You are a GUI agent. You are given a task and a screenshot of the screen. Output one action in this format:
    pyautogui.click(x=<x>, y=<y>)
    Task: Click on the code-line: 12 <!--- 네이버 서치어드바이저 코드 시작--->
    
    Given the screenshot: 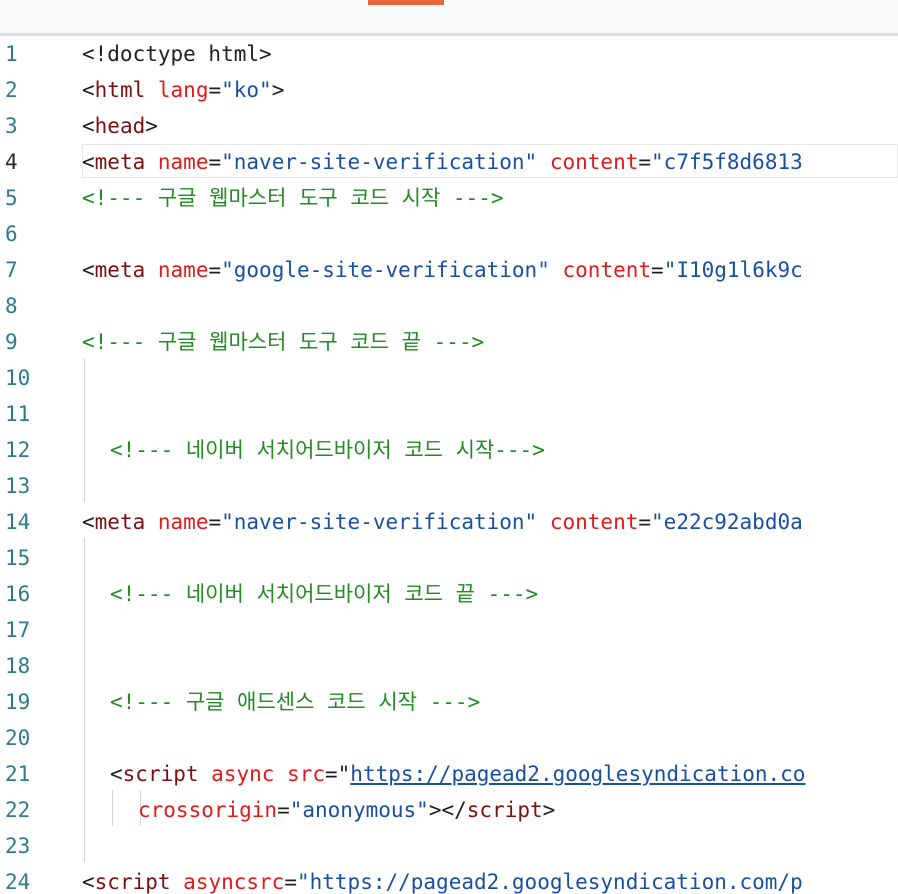 What is the action you would take?
    pyautogui.click(x=449, y=450)
    